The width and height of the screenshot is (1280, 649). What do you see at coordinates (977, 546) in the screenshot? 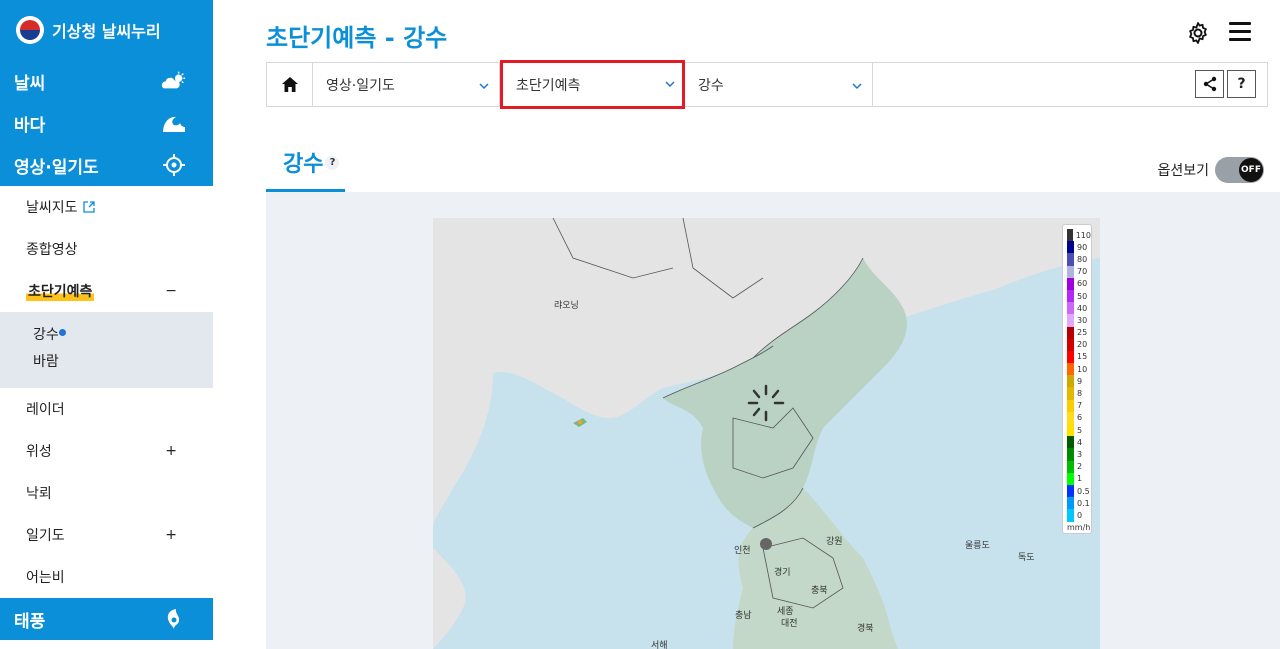
I see `map-label: 울릉도` at bounding box center [977, 546].